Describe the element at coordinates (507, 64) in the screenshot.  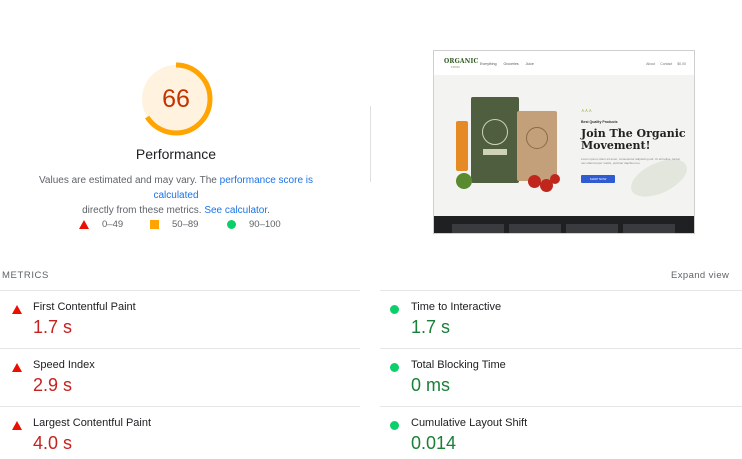
I see `screenshot-nav-links: Everything Groceries Juice` at that location.